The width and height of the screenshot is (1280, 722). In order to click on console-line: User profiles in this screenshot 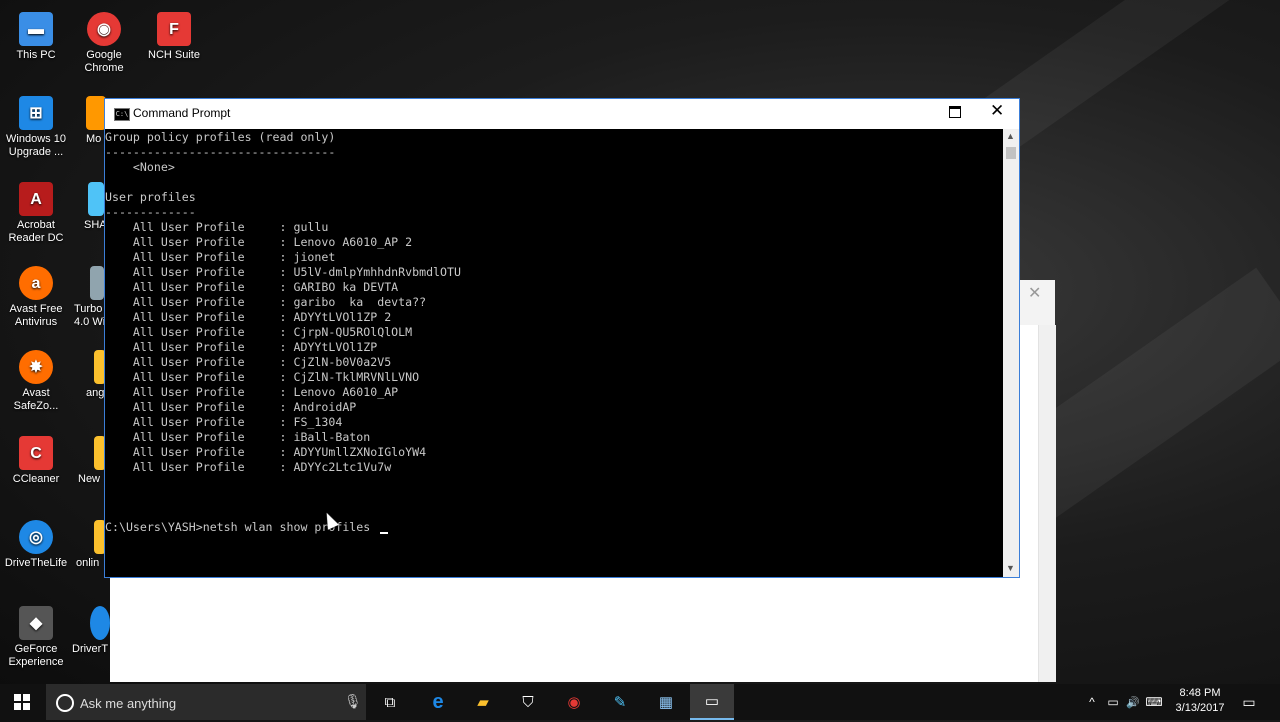, I will do `click(150, 197)`.